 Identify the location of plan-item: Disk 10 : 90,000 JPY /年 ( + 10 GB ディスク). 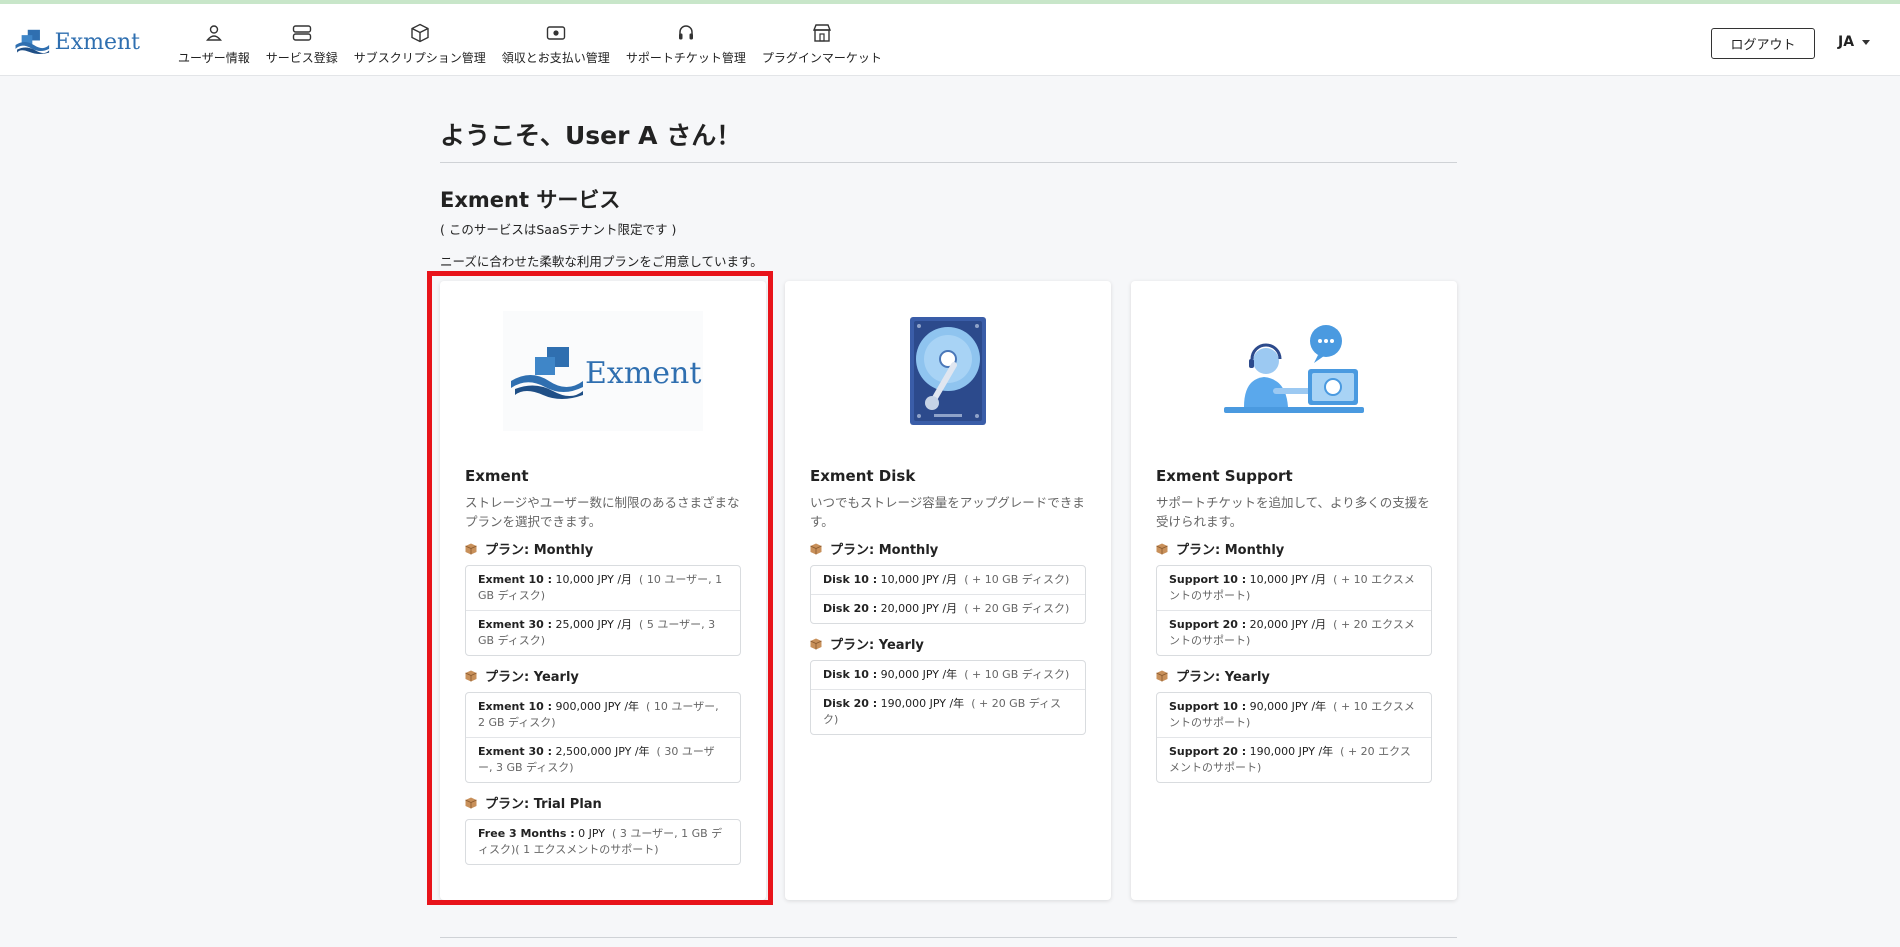
(948, 675).